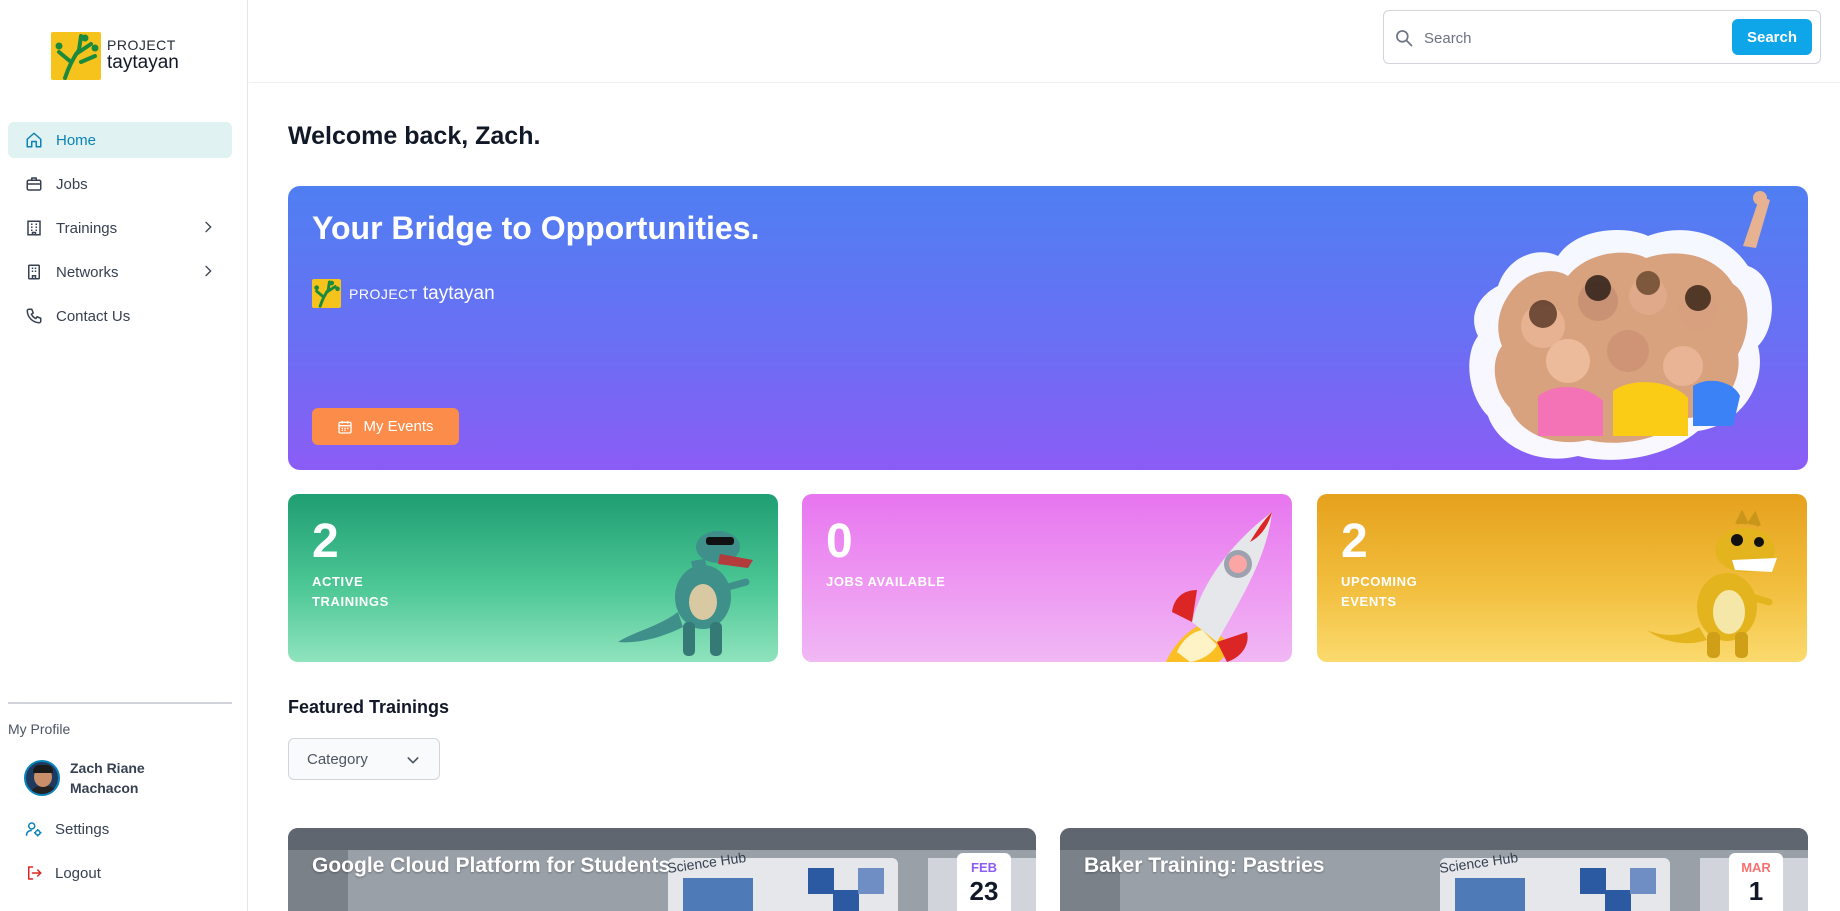  Describe the element at coordinates (34, 140) in the screenshot. I see `home-icon` at that location.